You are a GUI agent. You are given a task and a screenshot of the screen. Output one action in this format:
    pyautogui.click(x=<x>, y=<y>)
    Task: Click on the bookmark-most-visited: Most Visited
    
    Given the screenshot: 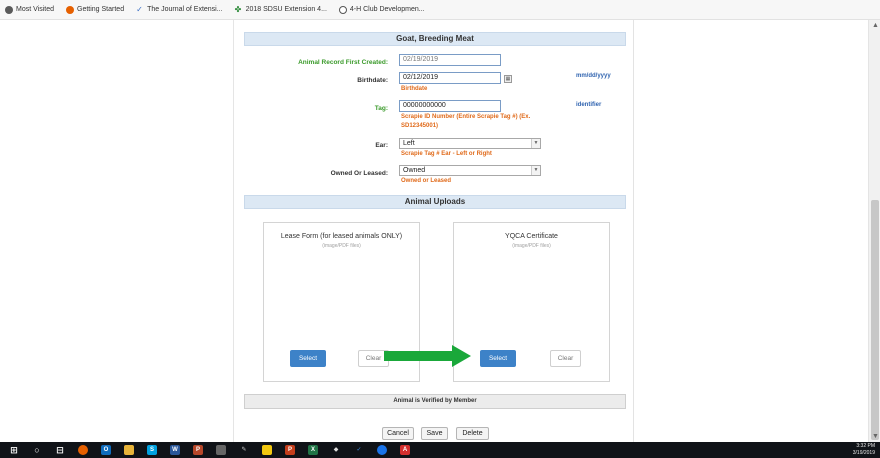 What is the action you would take?
    pyautogui.click(x=29, y=9)
    